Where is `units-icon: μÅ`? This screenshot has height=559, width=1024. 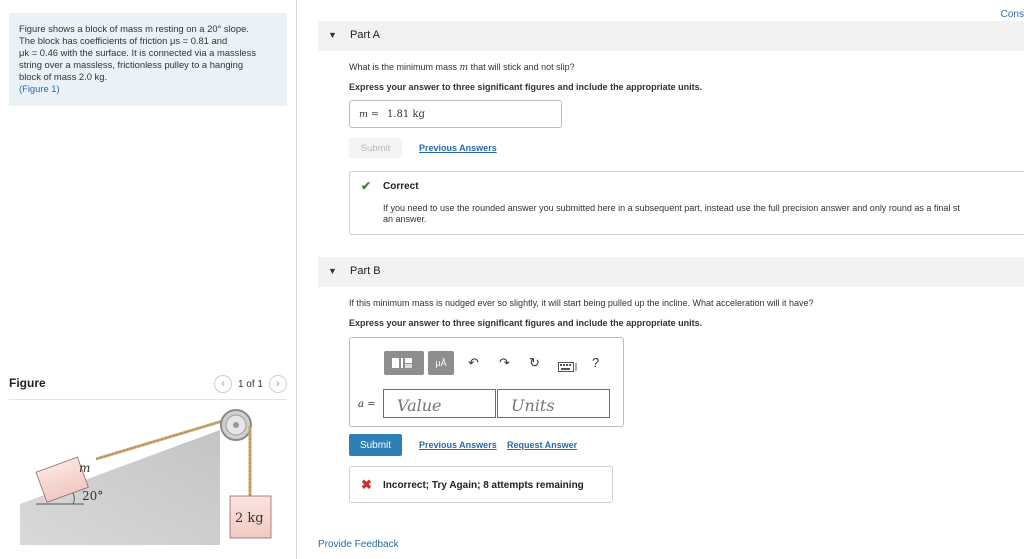 units-icon: μÅ is located at coordinates (441, 363).